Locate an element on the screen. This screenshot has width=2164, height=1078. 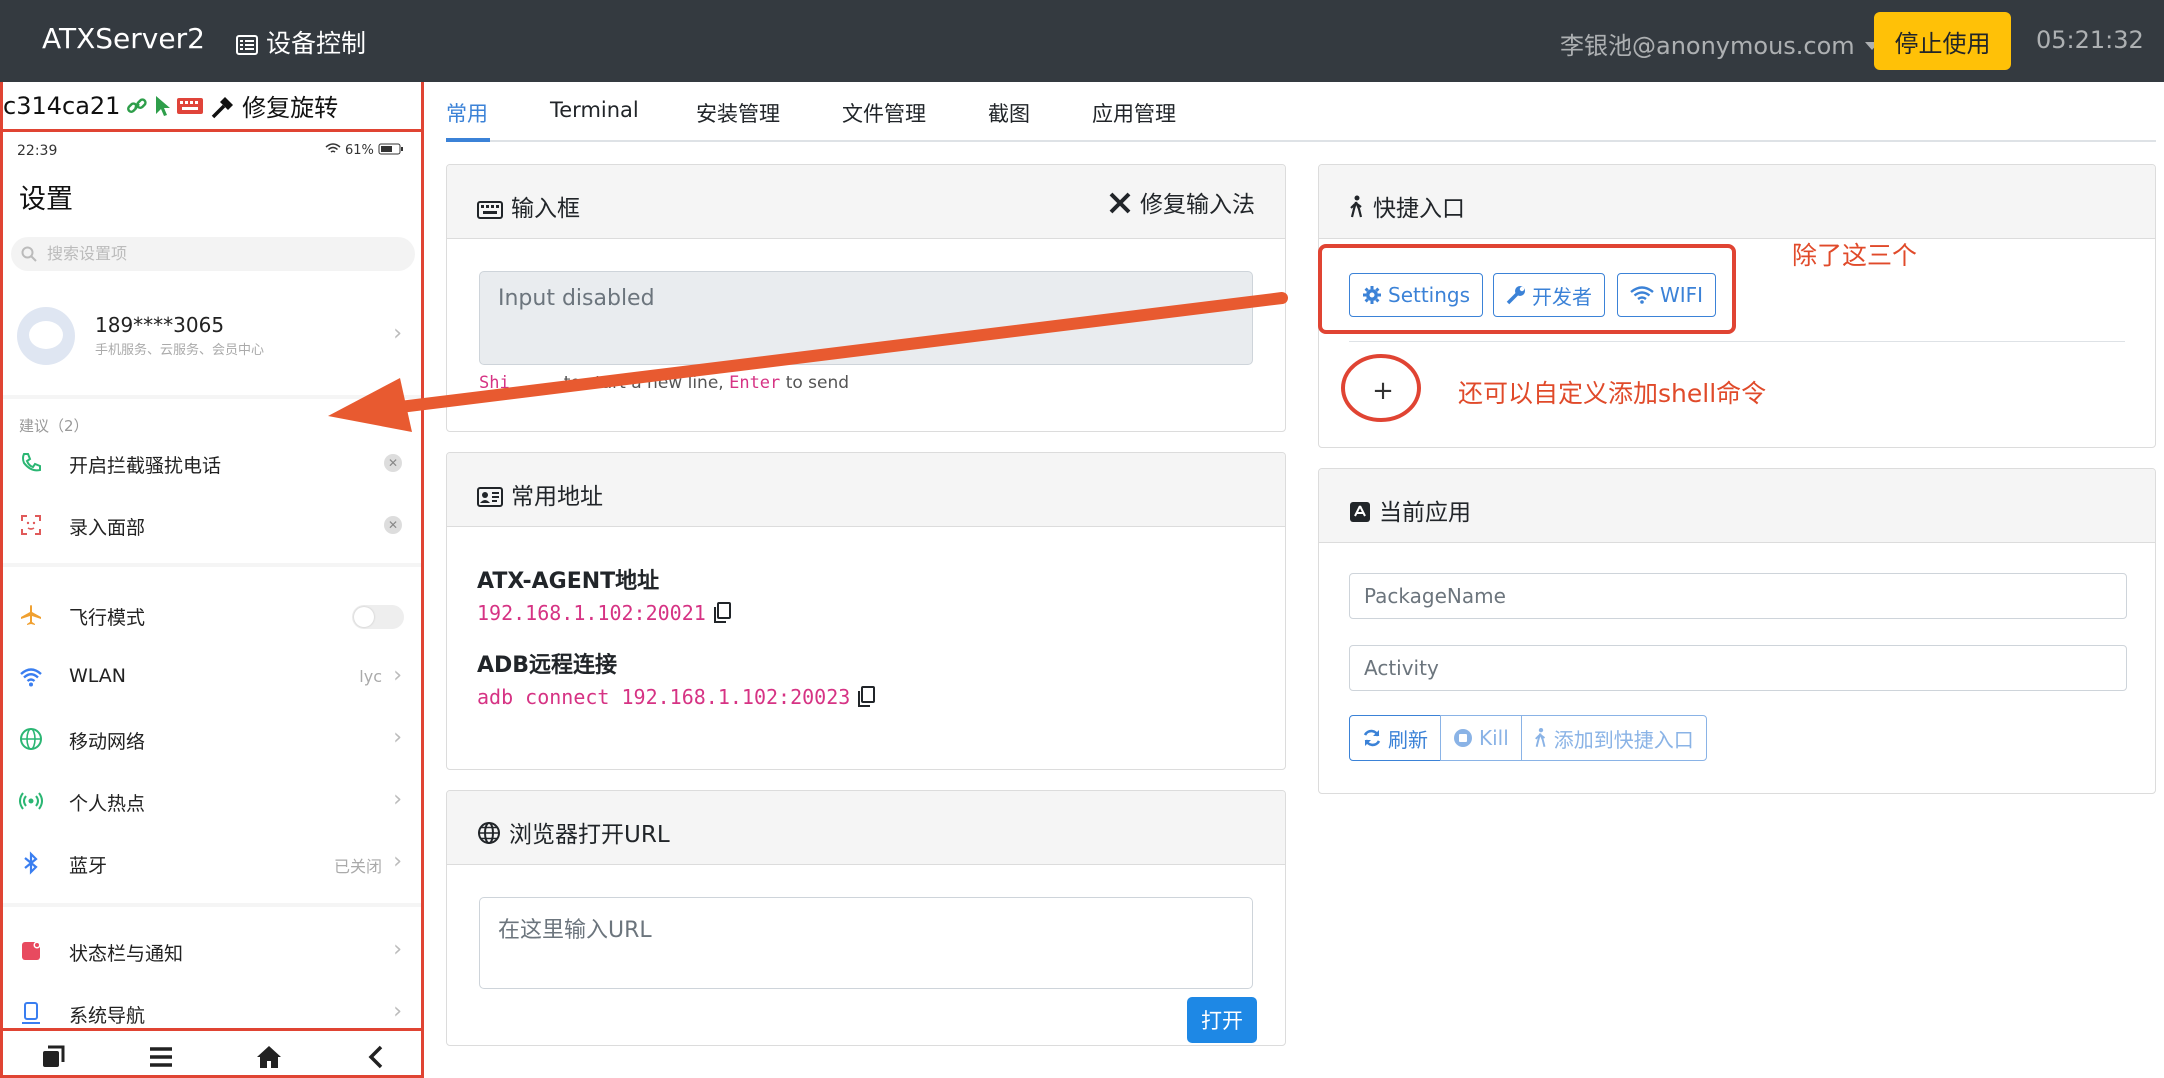
device-header: c314ca21 修复旋转 is located at coordinates (212, 107).